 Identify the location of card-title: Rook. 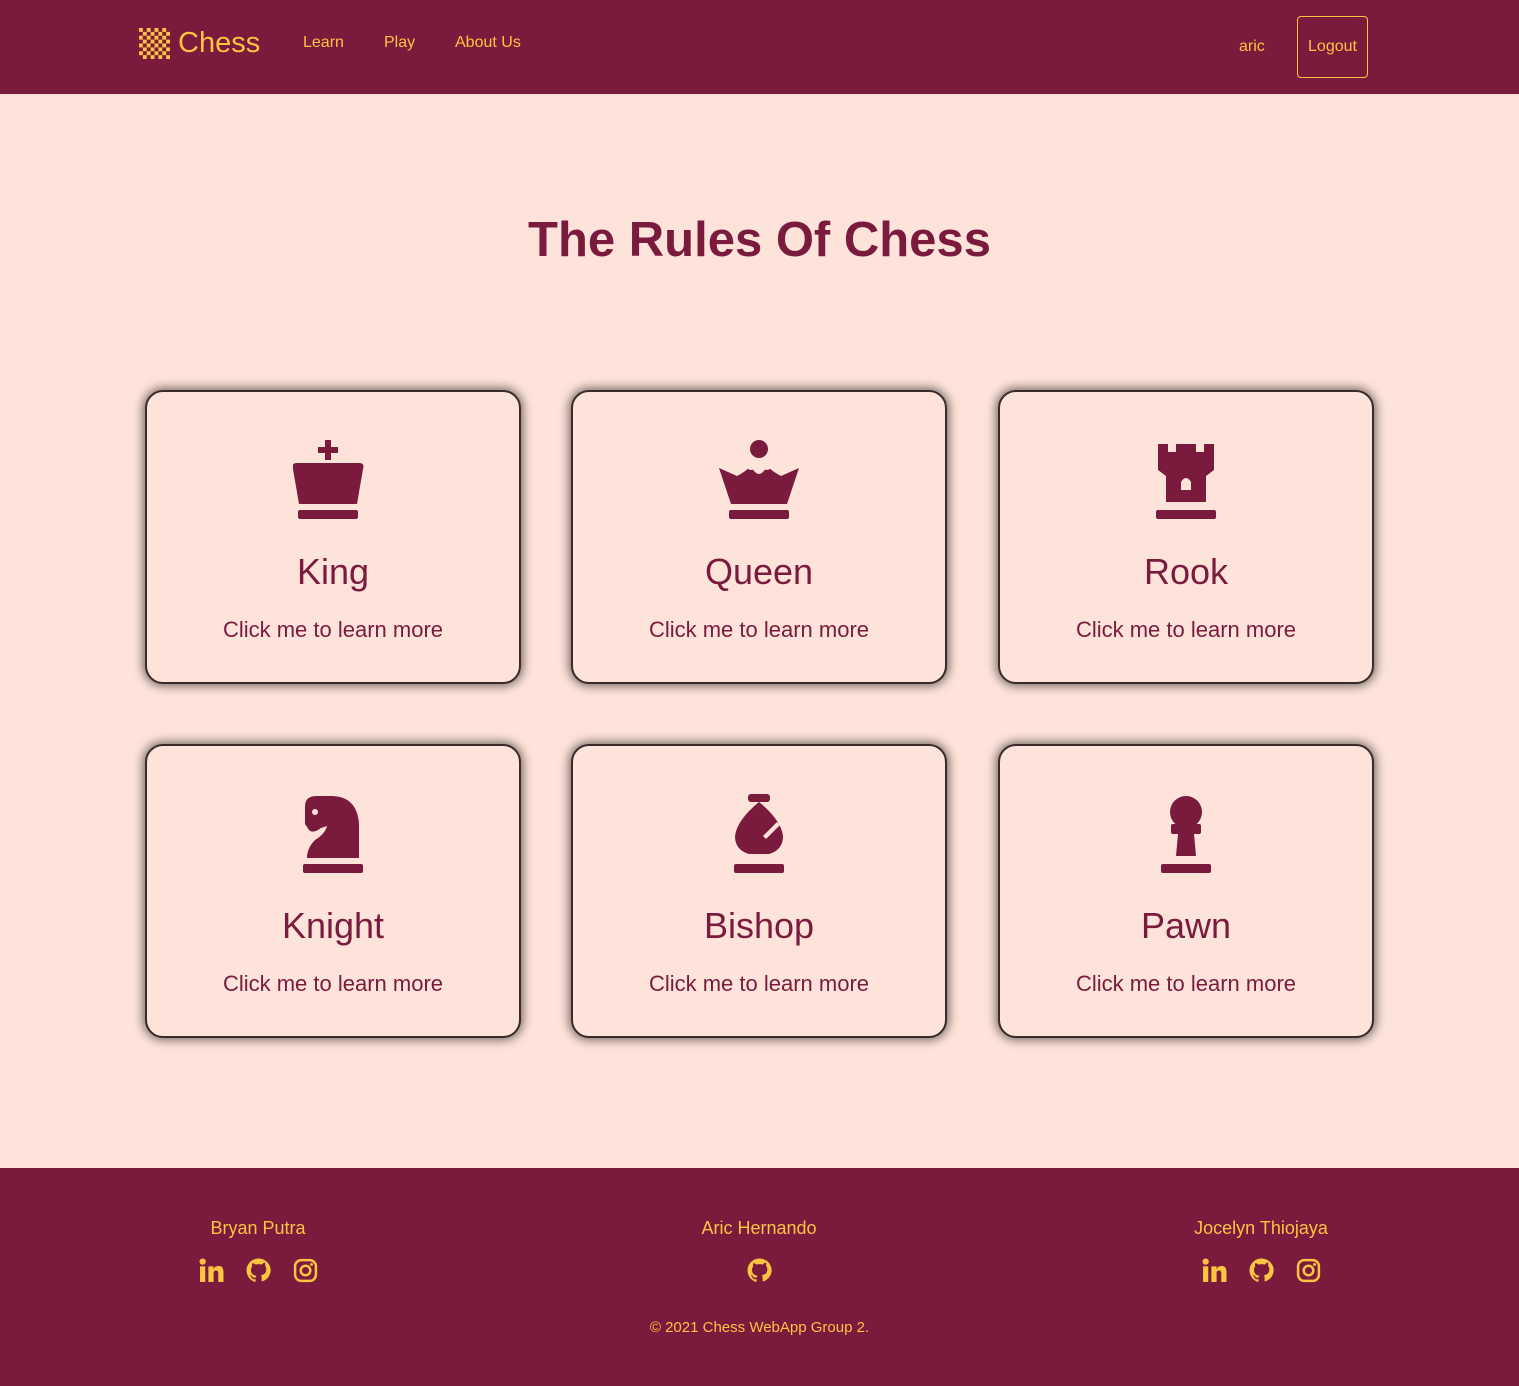
(1186, 571).